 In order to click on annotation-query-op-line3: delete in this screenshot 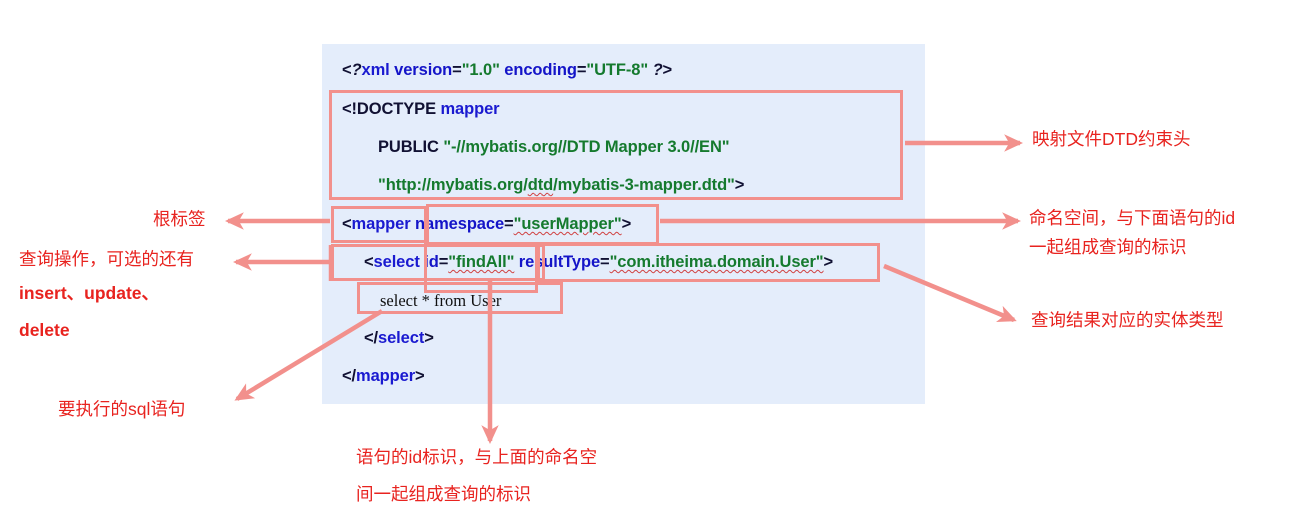, I will do `click(44, 330)`.